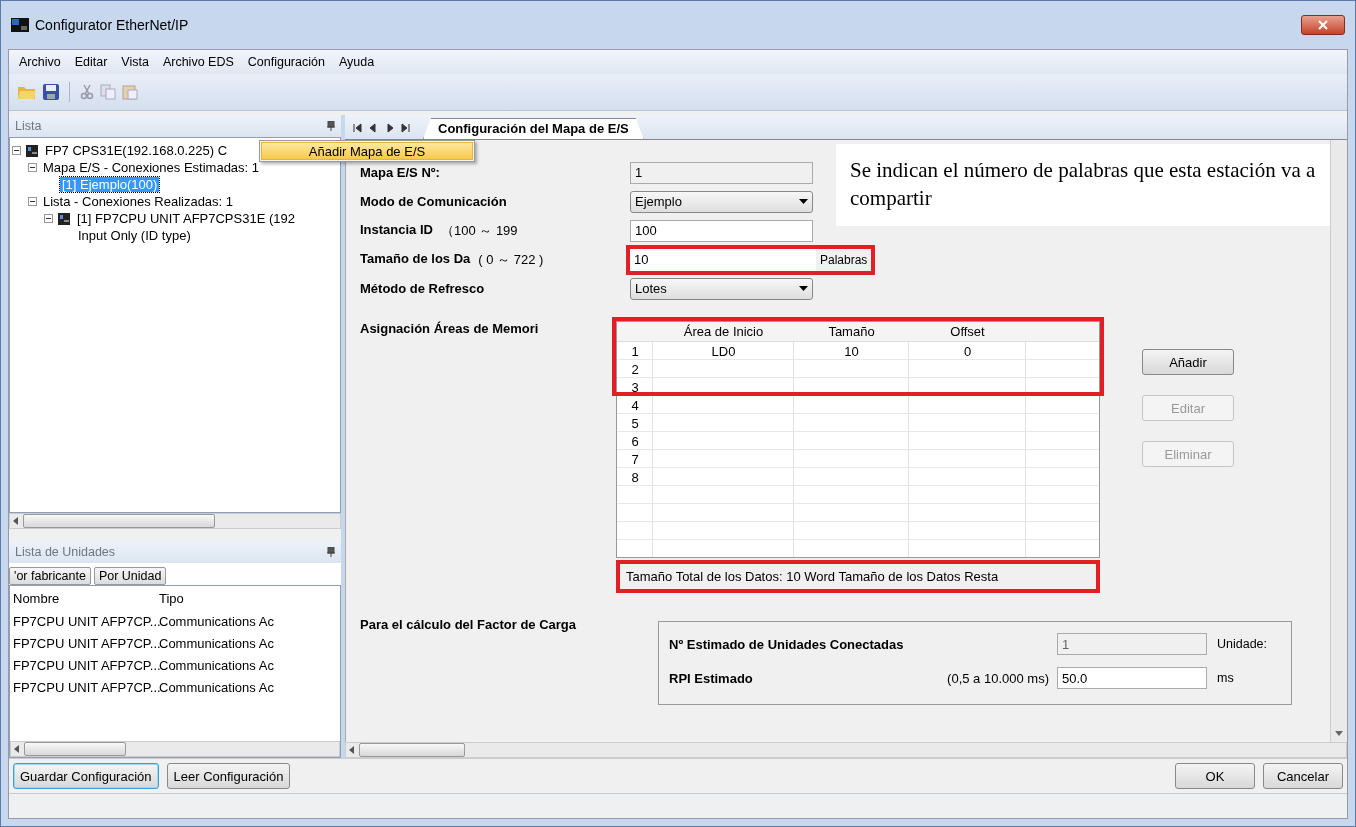  Describe the element at coordinates (998, 678) in the screenshot. I see `range-hint: (0,5 a 10.000 ms)` at that location.